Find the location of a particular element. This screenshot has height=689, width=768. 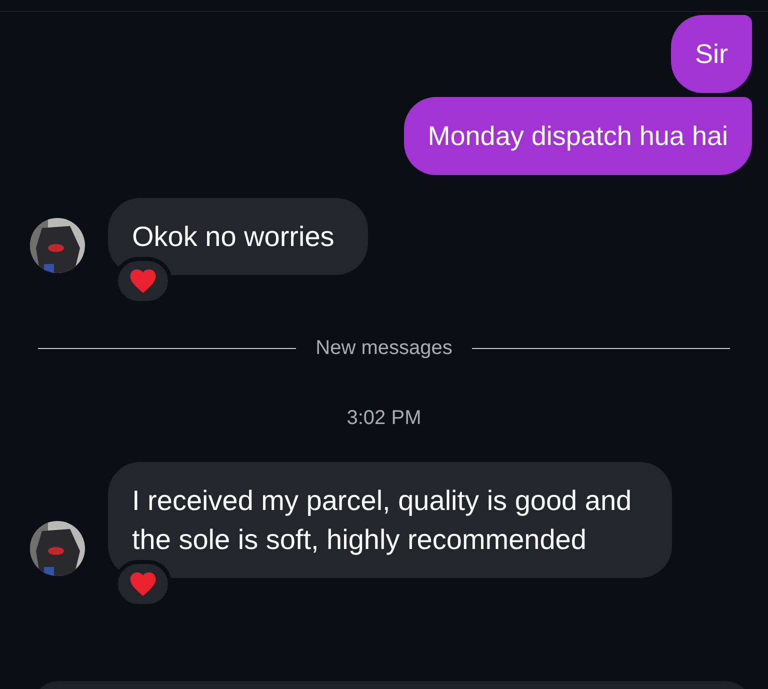

received-message: I received my parcel, quality is good and the sole is soft, highly recommended is located at coordinates (390, 520).